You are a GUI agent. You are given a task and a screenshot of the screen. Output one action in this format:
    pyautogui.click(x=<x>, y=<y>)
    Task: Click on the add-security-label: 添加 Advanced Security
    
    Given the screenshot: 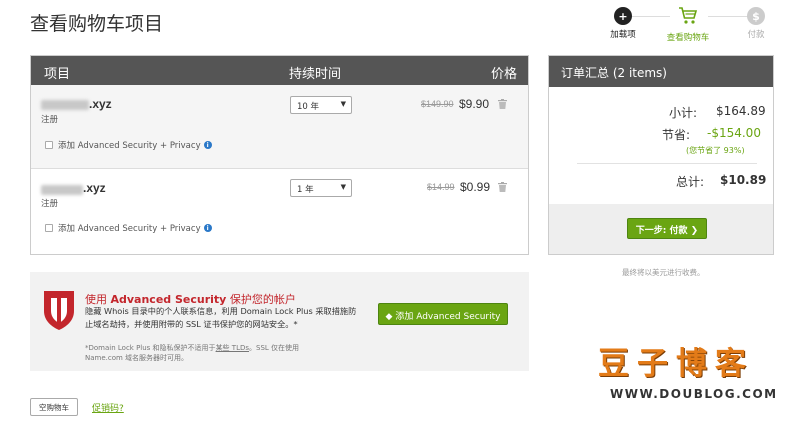 What is the action you would take?
    pyautogui.click(x=448, y=317)
    